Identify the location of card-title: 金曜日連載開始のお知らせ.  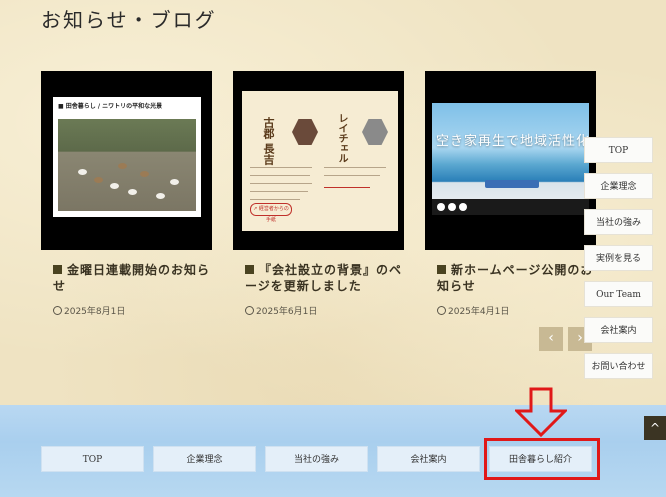
(132, 278).